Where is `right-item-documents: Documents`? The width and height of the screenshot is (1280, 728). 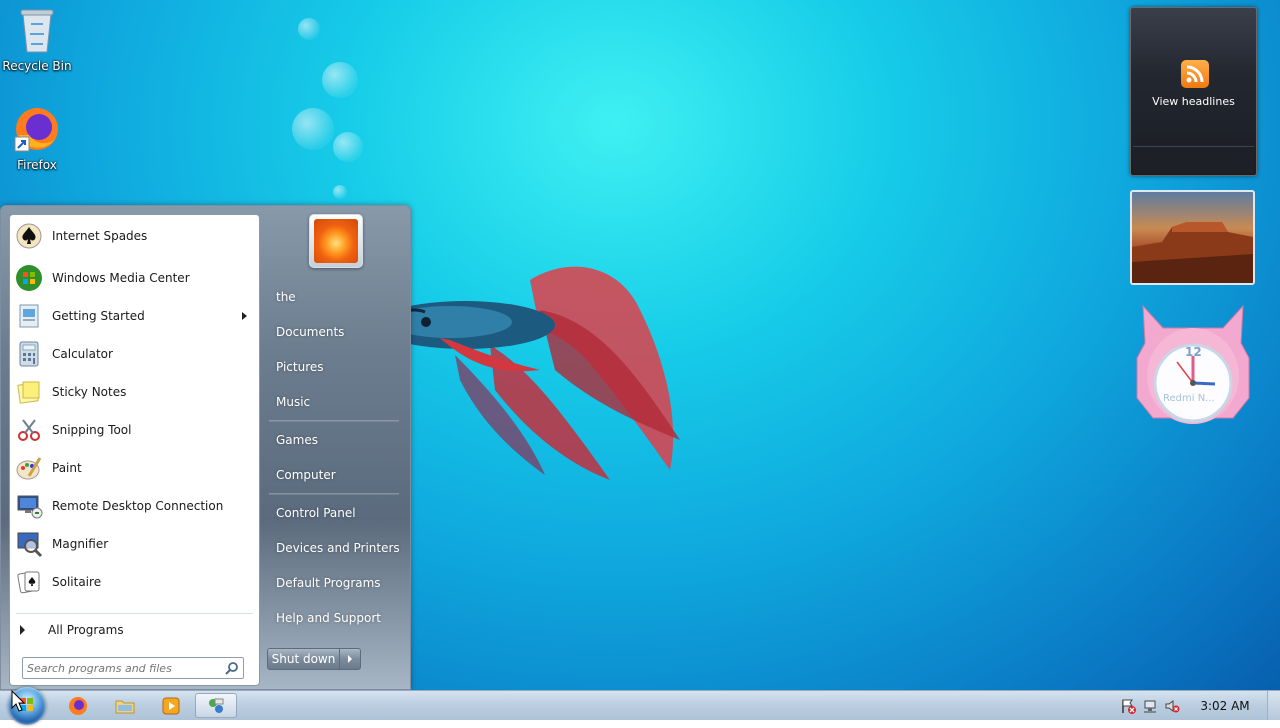
right-item-documents: Documents is located at coordinates (310, 332).